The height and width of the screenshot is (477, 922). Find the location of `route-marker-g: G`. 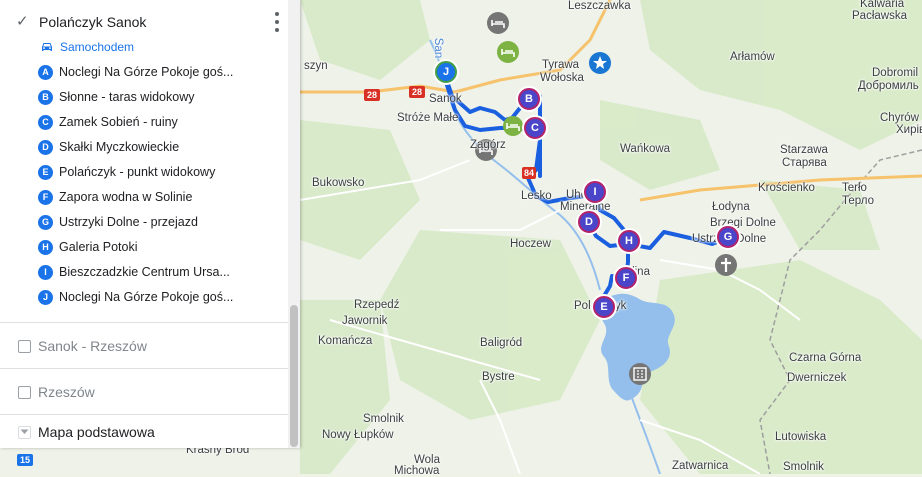

route-marker-g: G is located at coordinates (728, 237).